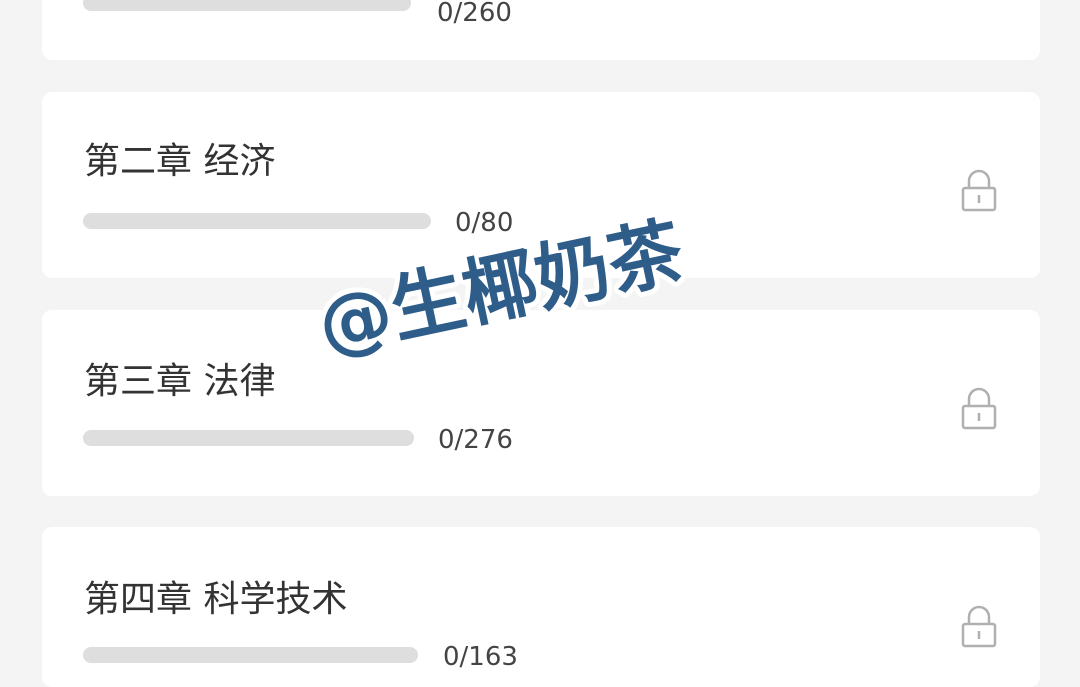  What do you see at coordinates (180, 161) in the screenshot?
I see `chapter-title: 第二章 经济` at bounding box center [180, 161].